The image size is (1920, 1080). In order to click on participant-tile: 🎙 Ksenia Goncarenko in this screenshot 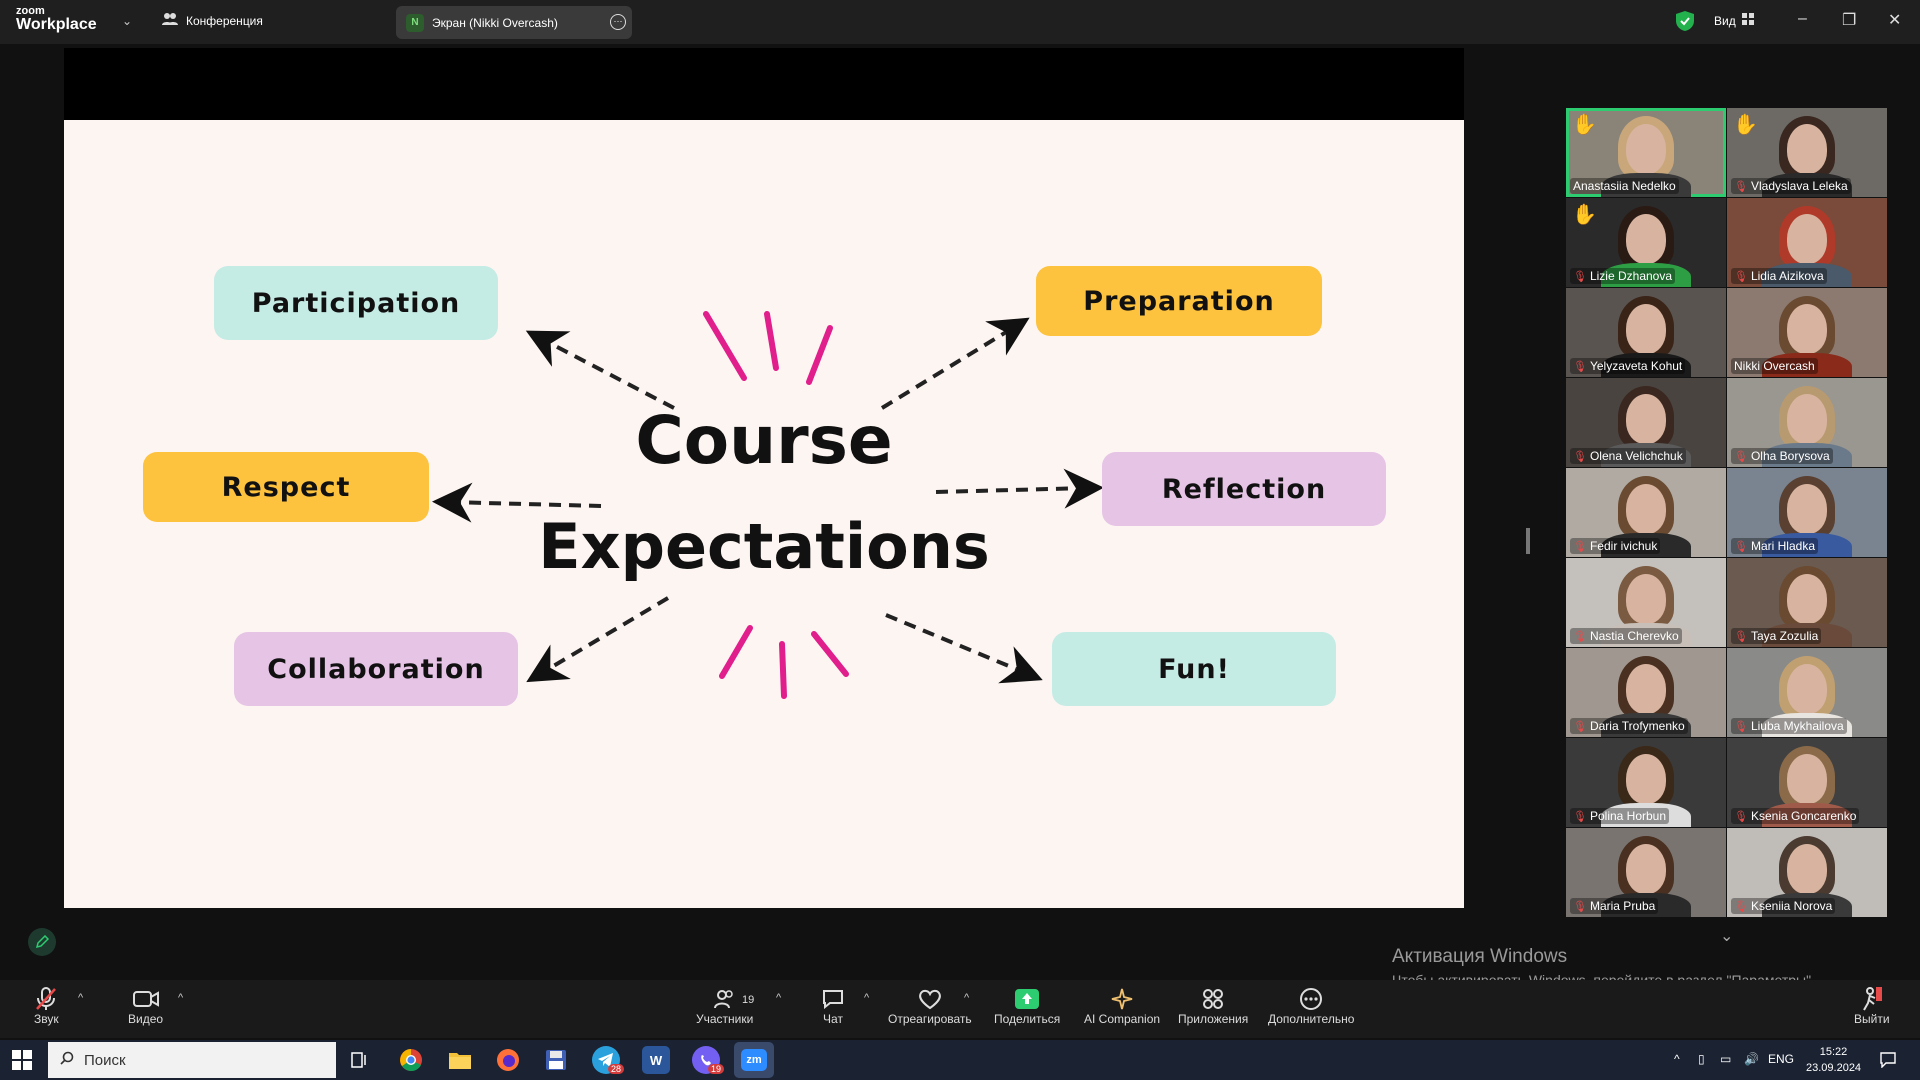, I will do `click(1807, 782)`.